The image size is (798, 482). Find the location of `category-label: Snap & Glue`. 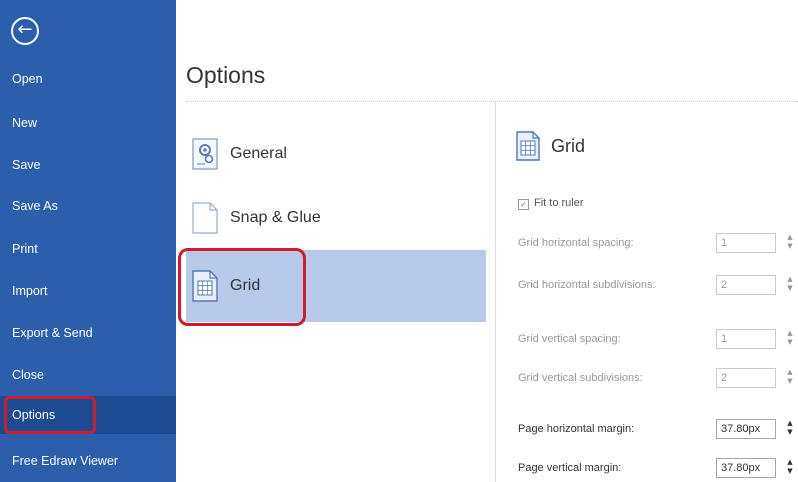

category-label: Snap & Glue is located at coordinates (275, 217).